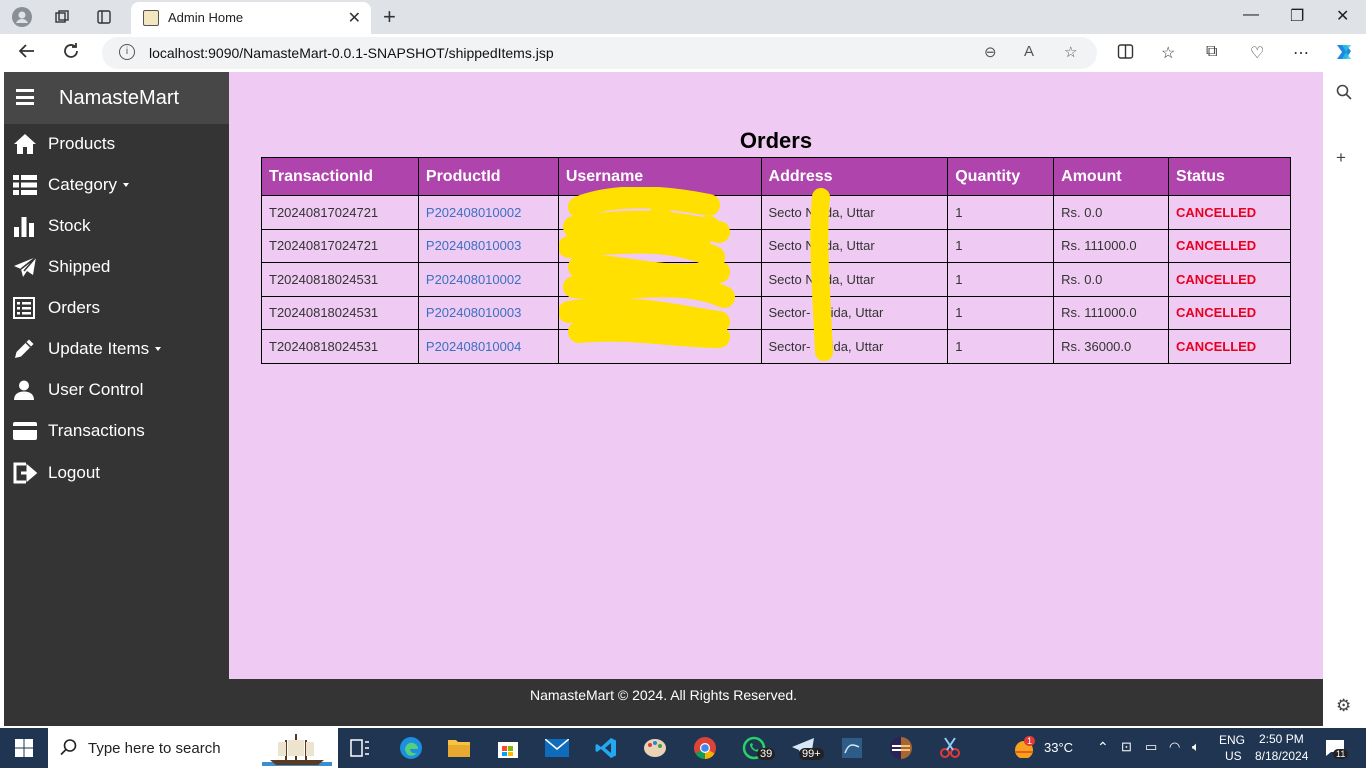  Describe the element at coordinates (1341, 754) in the screenshot. I see `notification-count: 11` at that location.